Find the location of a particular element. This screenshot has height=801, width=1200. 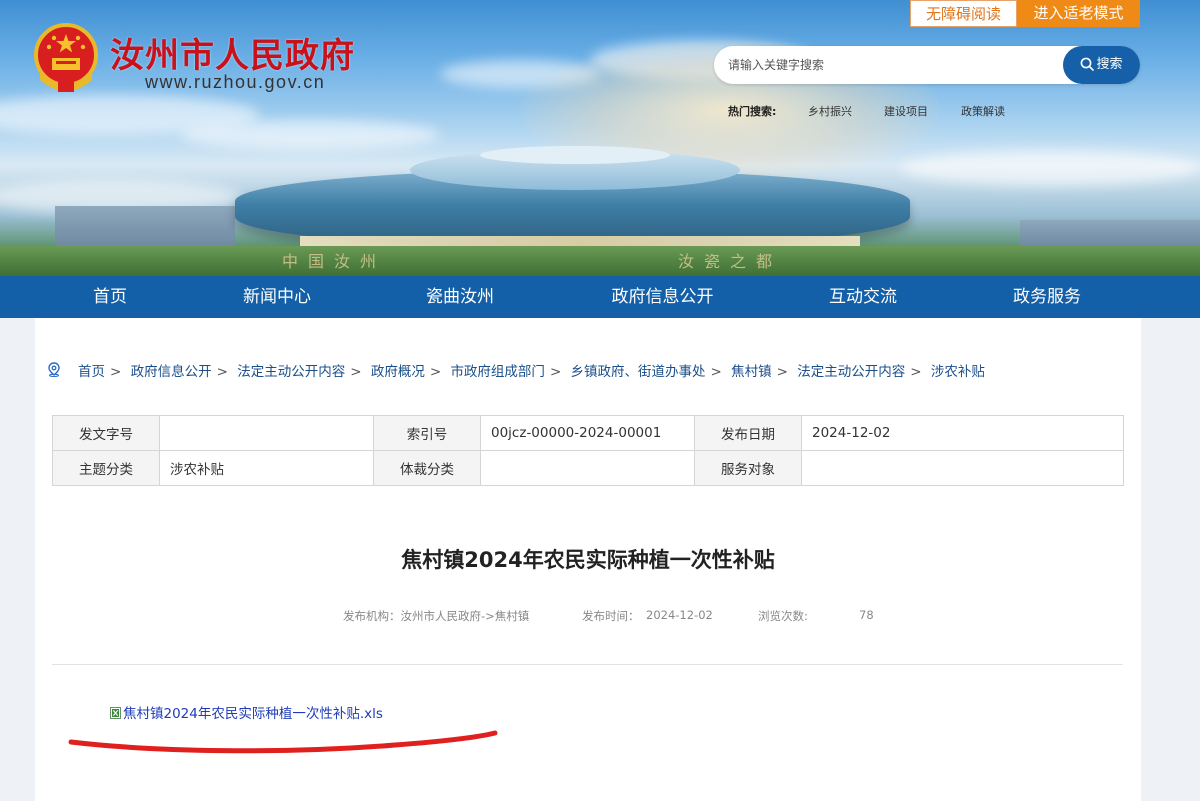

excel-file-icon is located at coordinates (115, 713).